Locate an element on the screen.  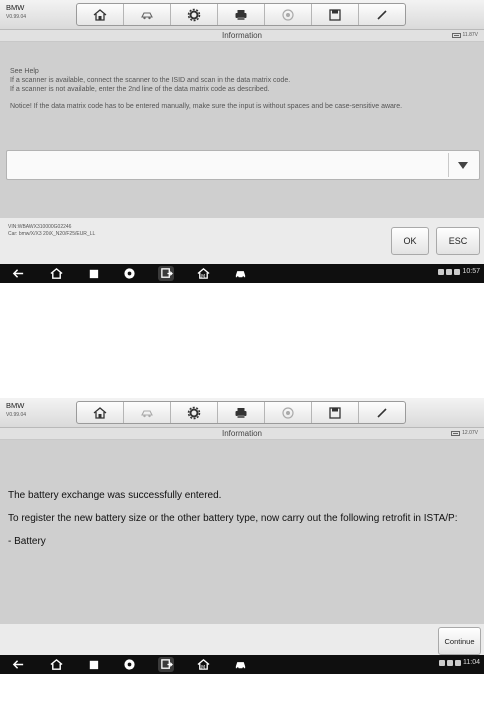
info-bar: Information 12.07V is located at coordinates (242, 434).